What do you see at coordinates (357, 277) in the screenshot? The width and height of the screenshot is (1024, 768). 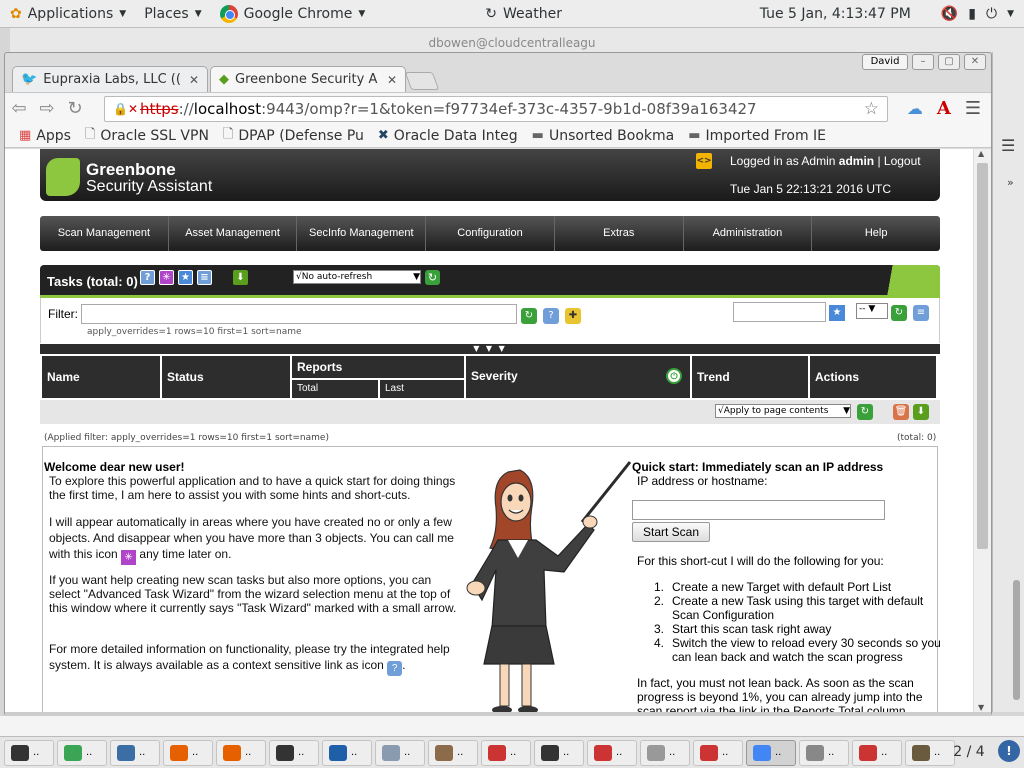 I see `auto-refresh-select: √No auto-refresh ▼` at bounding box center [357, 277].